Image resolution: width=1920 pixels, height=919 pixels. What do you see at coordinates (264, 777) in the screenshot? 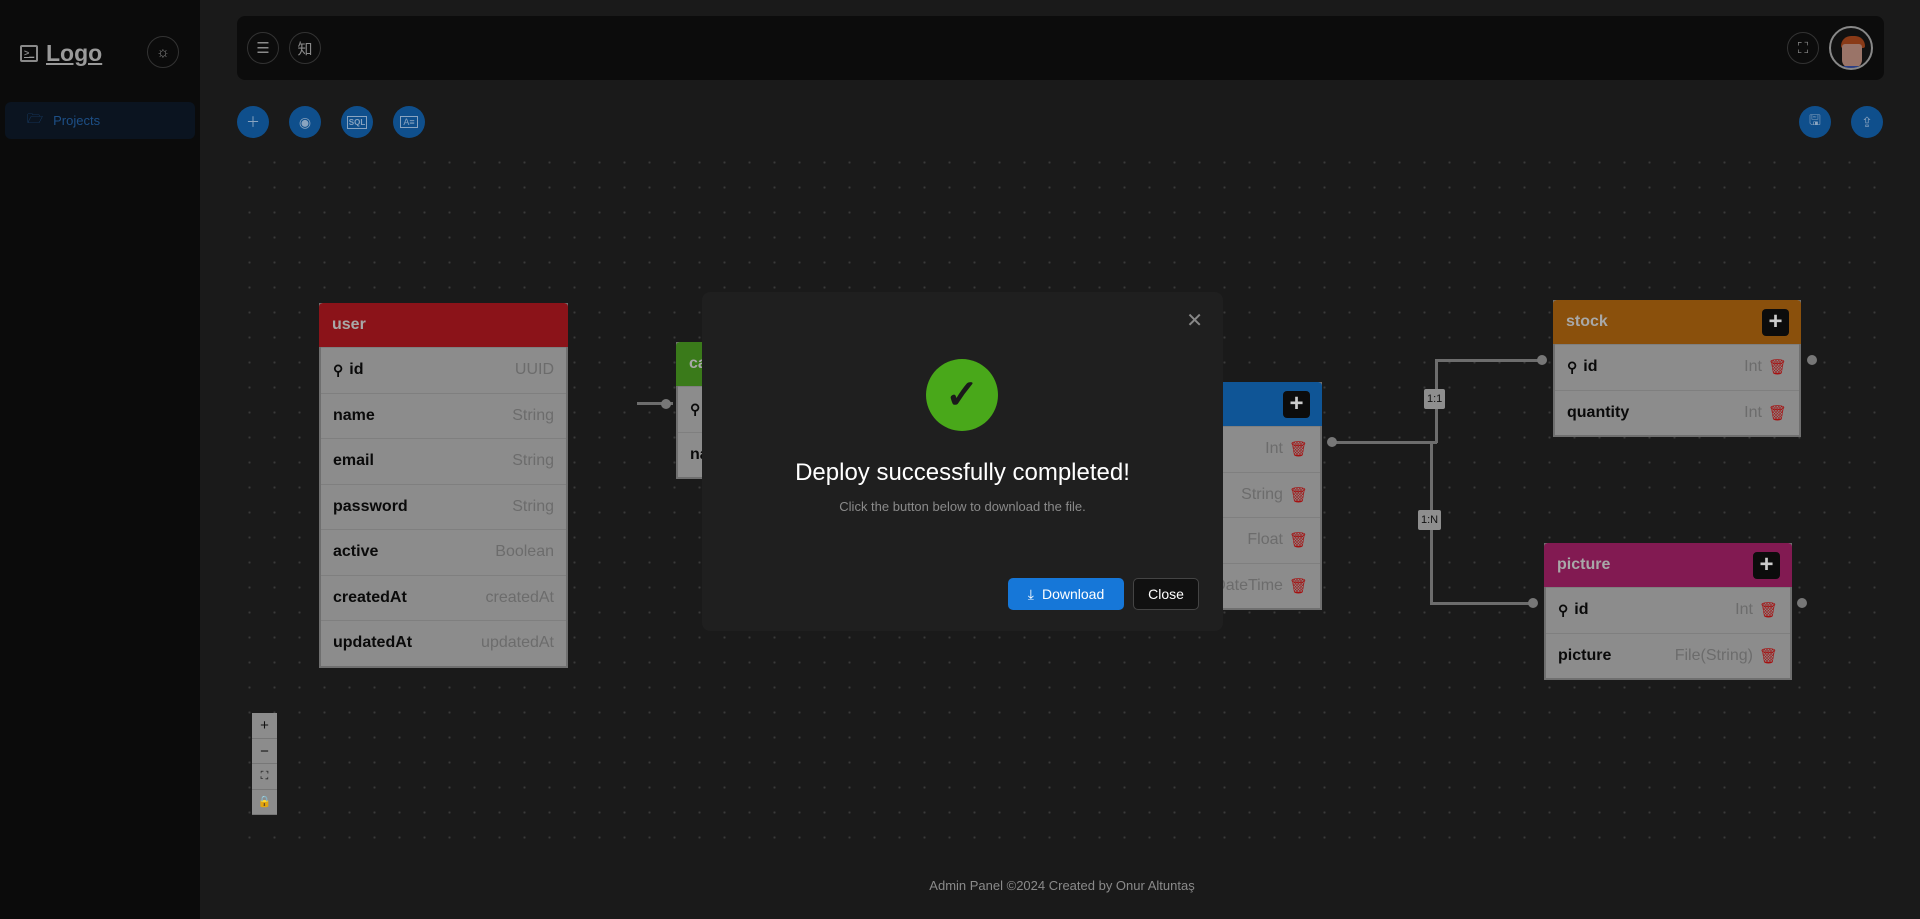
I see `fit-view-icon: ⛶` at bounding box center [264, 777].